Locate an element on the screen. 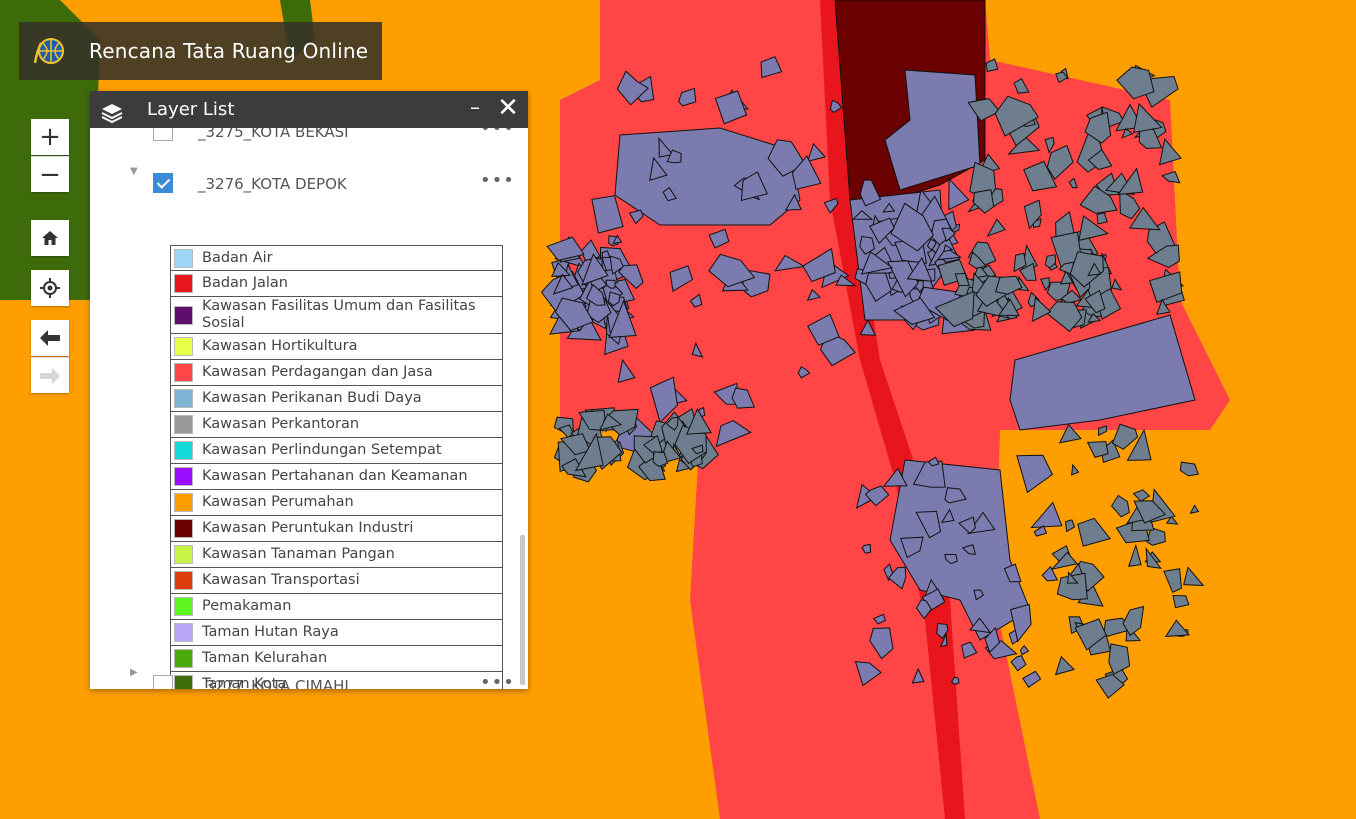  legend-label: Kawasan Pertahanan dan Keamanan is located at coordinates (335, 476).